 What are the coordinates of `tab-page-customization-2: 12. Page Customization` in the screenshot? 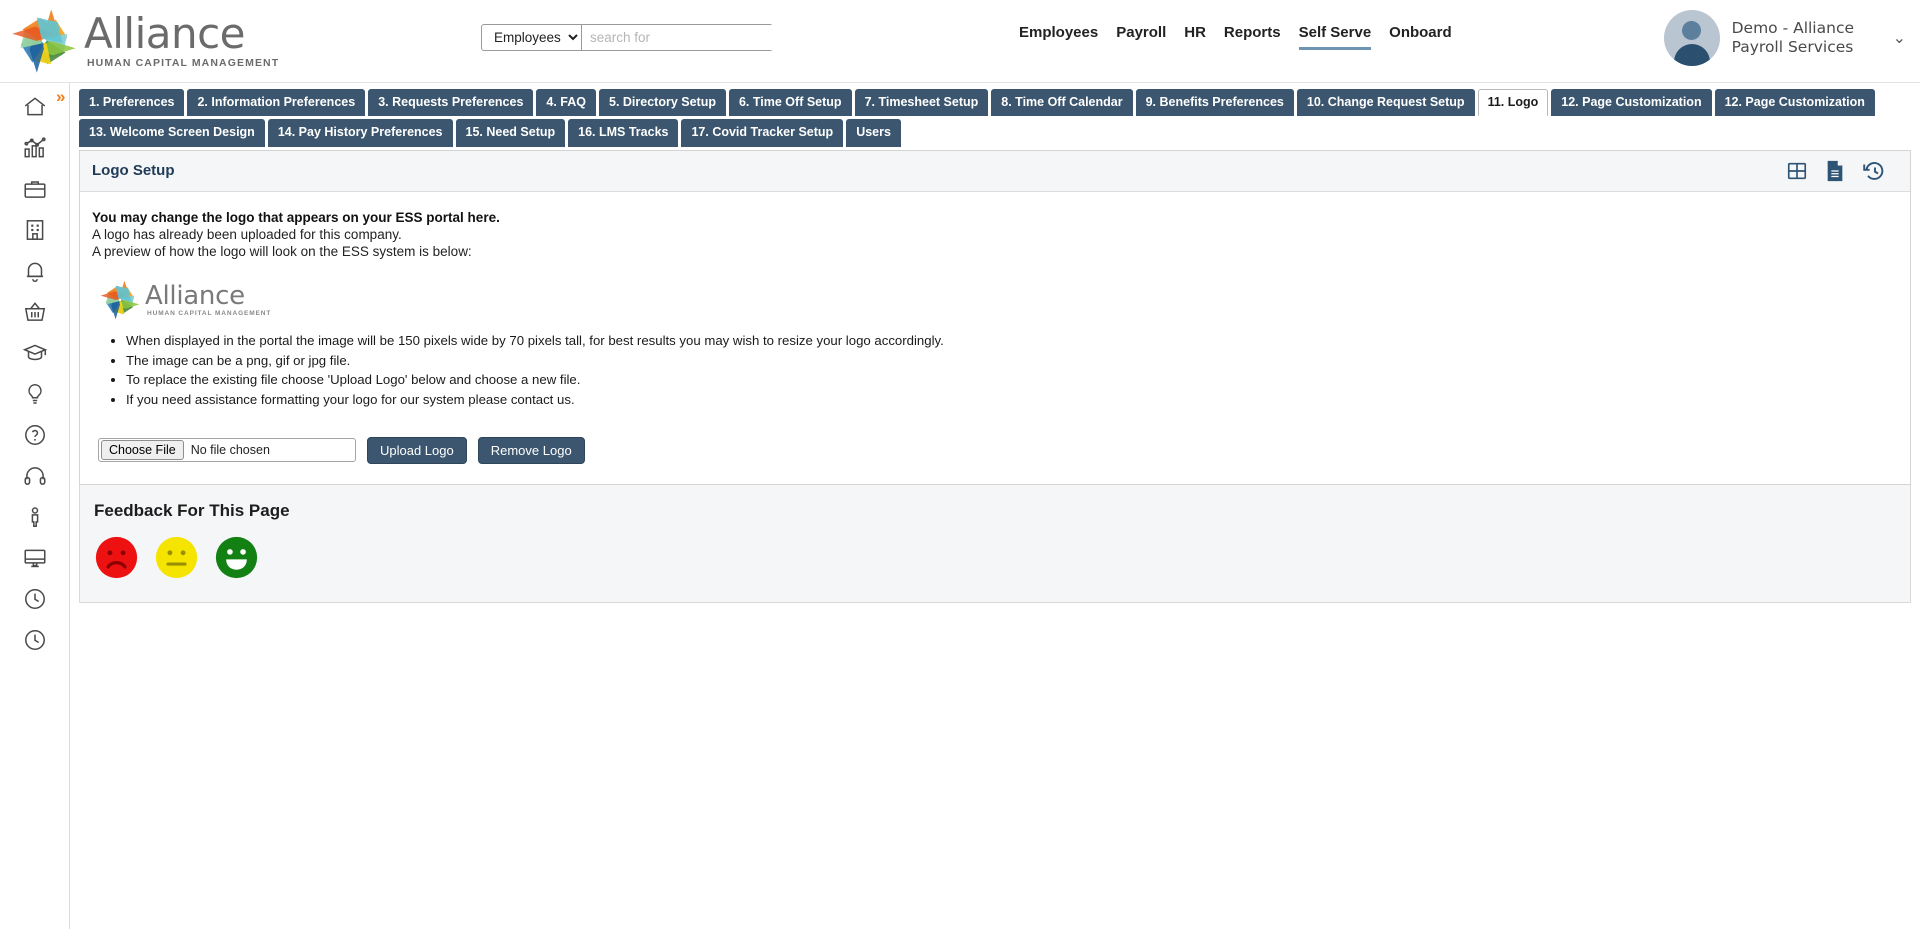 It's located at (1794, 103).